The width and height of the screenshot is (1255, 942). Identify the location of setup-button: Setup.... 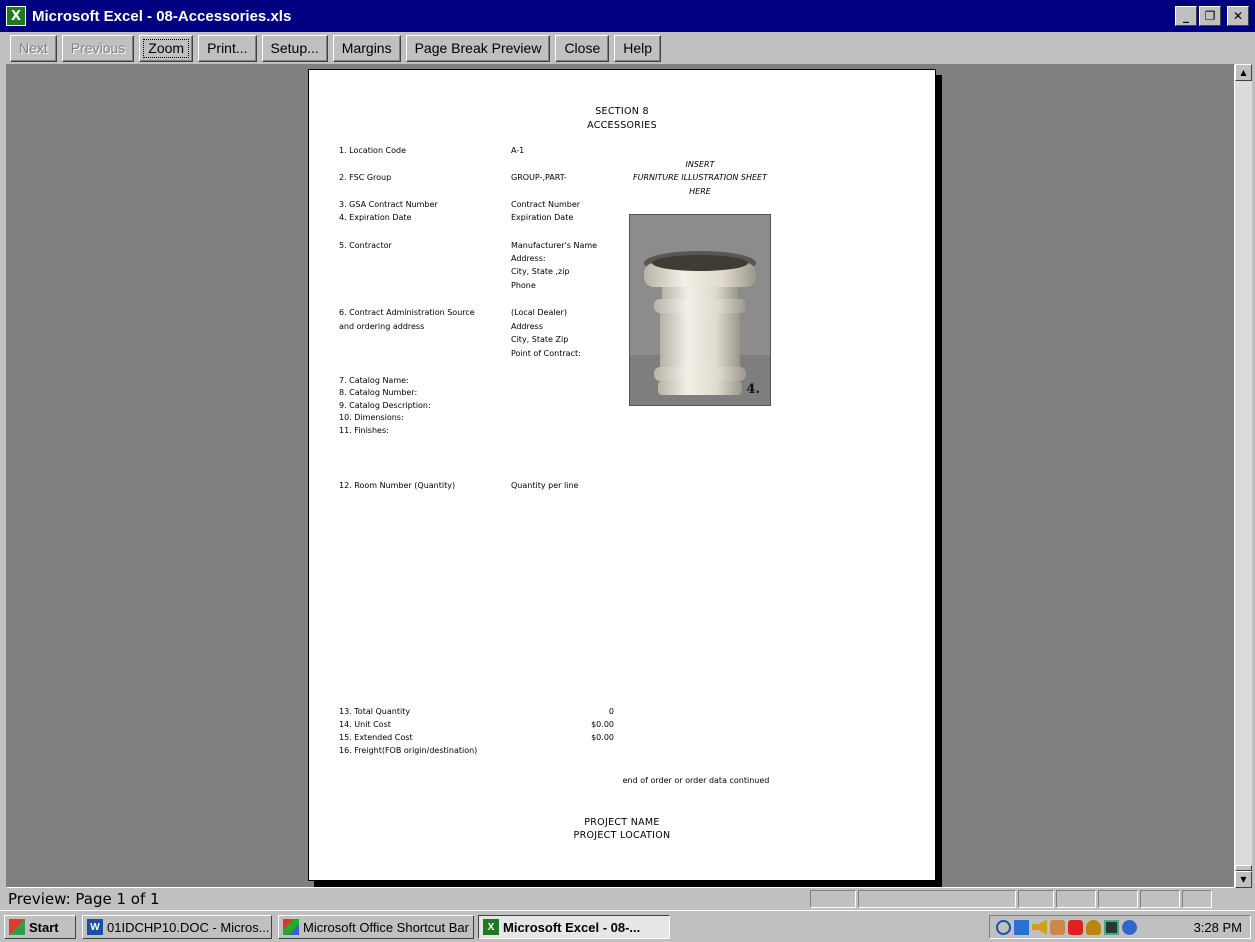
(294, 48).